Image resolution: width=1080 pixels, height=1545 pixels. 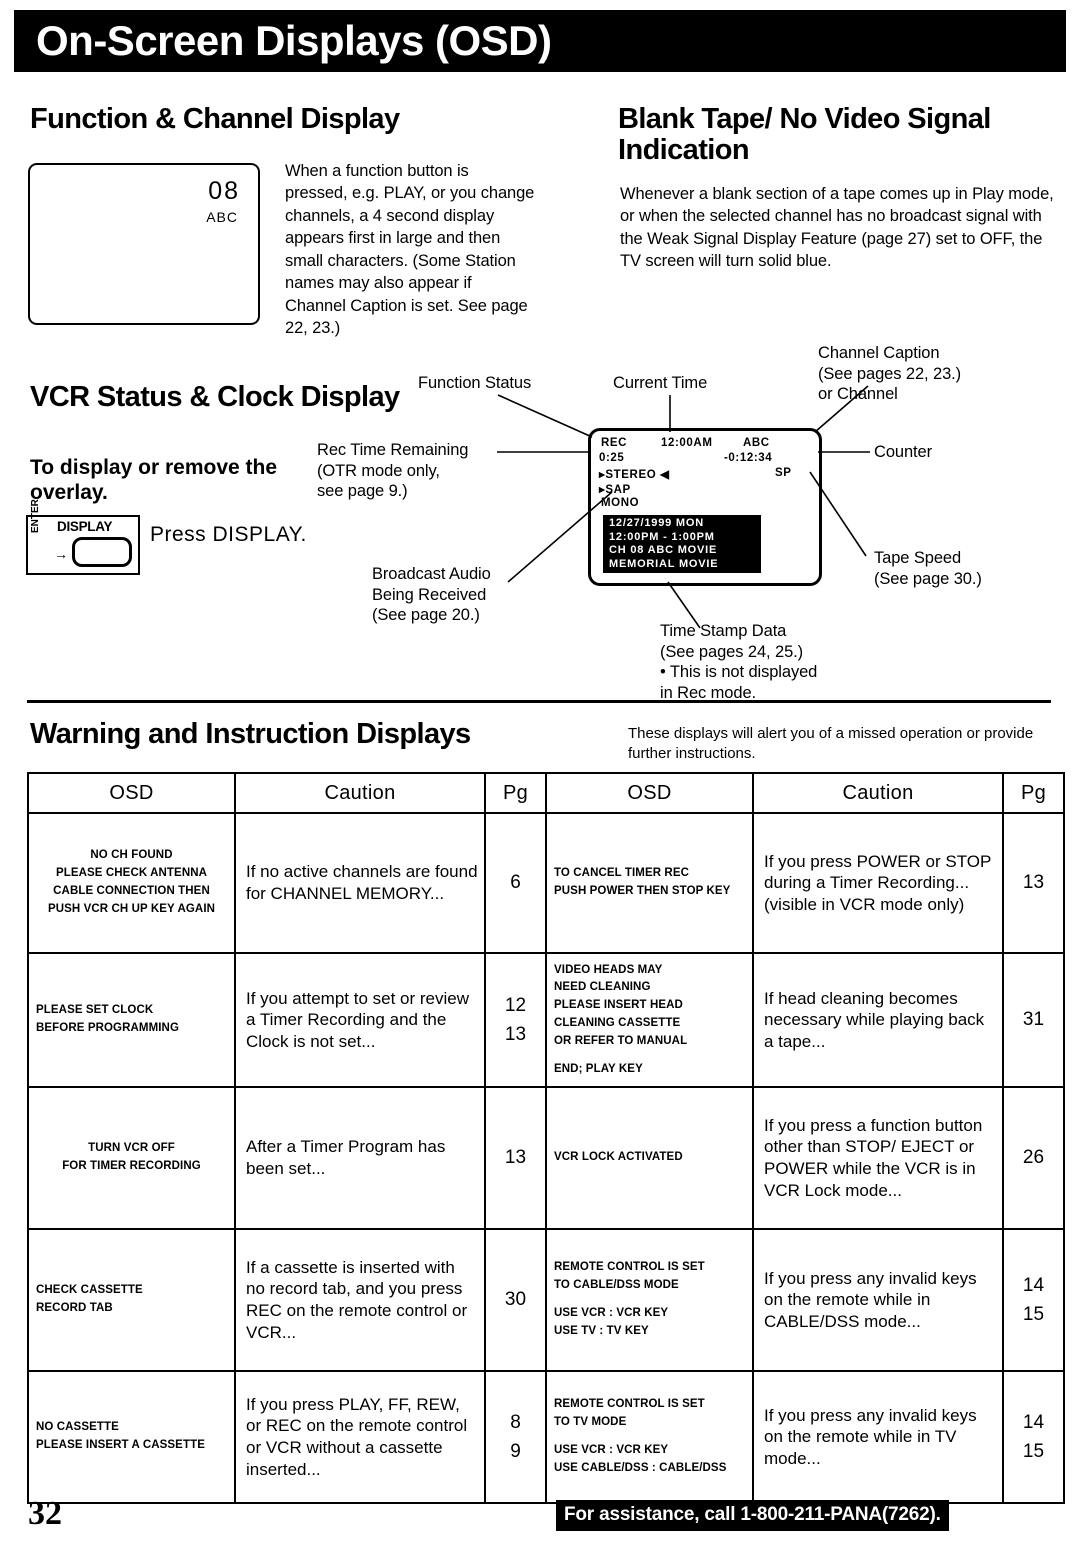 What do you see at coordinates (540, 41) in the screenshot?
I see `page-header-banner: On-Screen Displays (OSD)` at bounding box center [540, 41].